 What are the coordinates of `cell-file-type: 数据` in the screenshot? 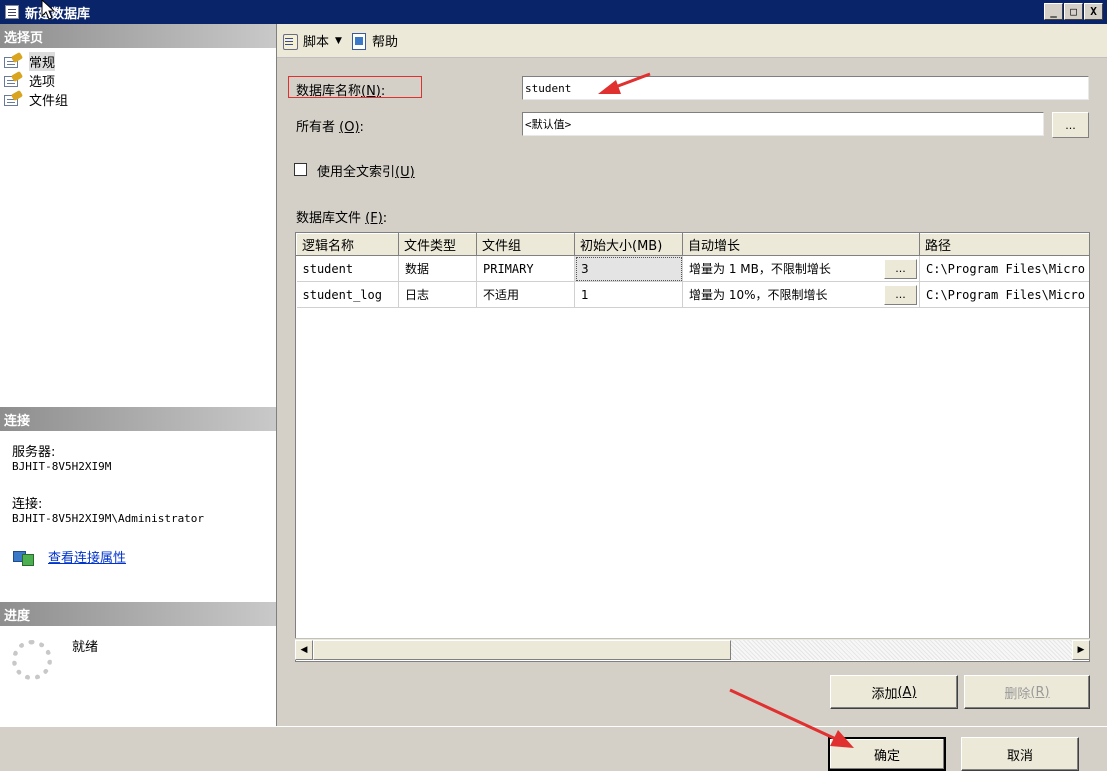 It's located at (437, 268).